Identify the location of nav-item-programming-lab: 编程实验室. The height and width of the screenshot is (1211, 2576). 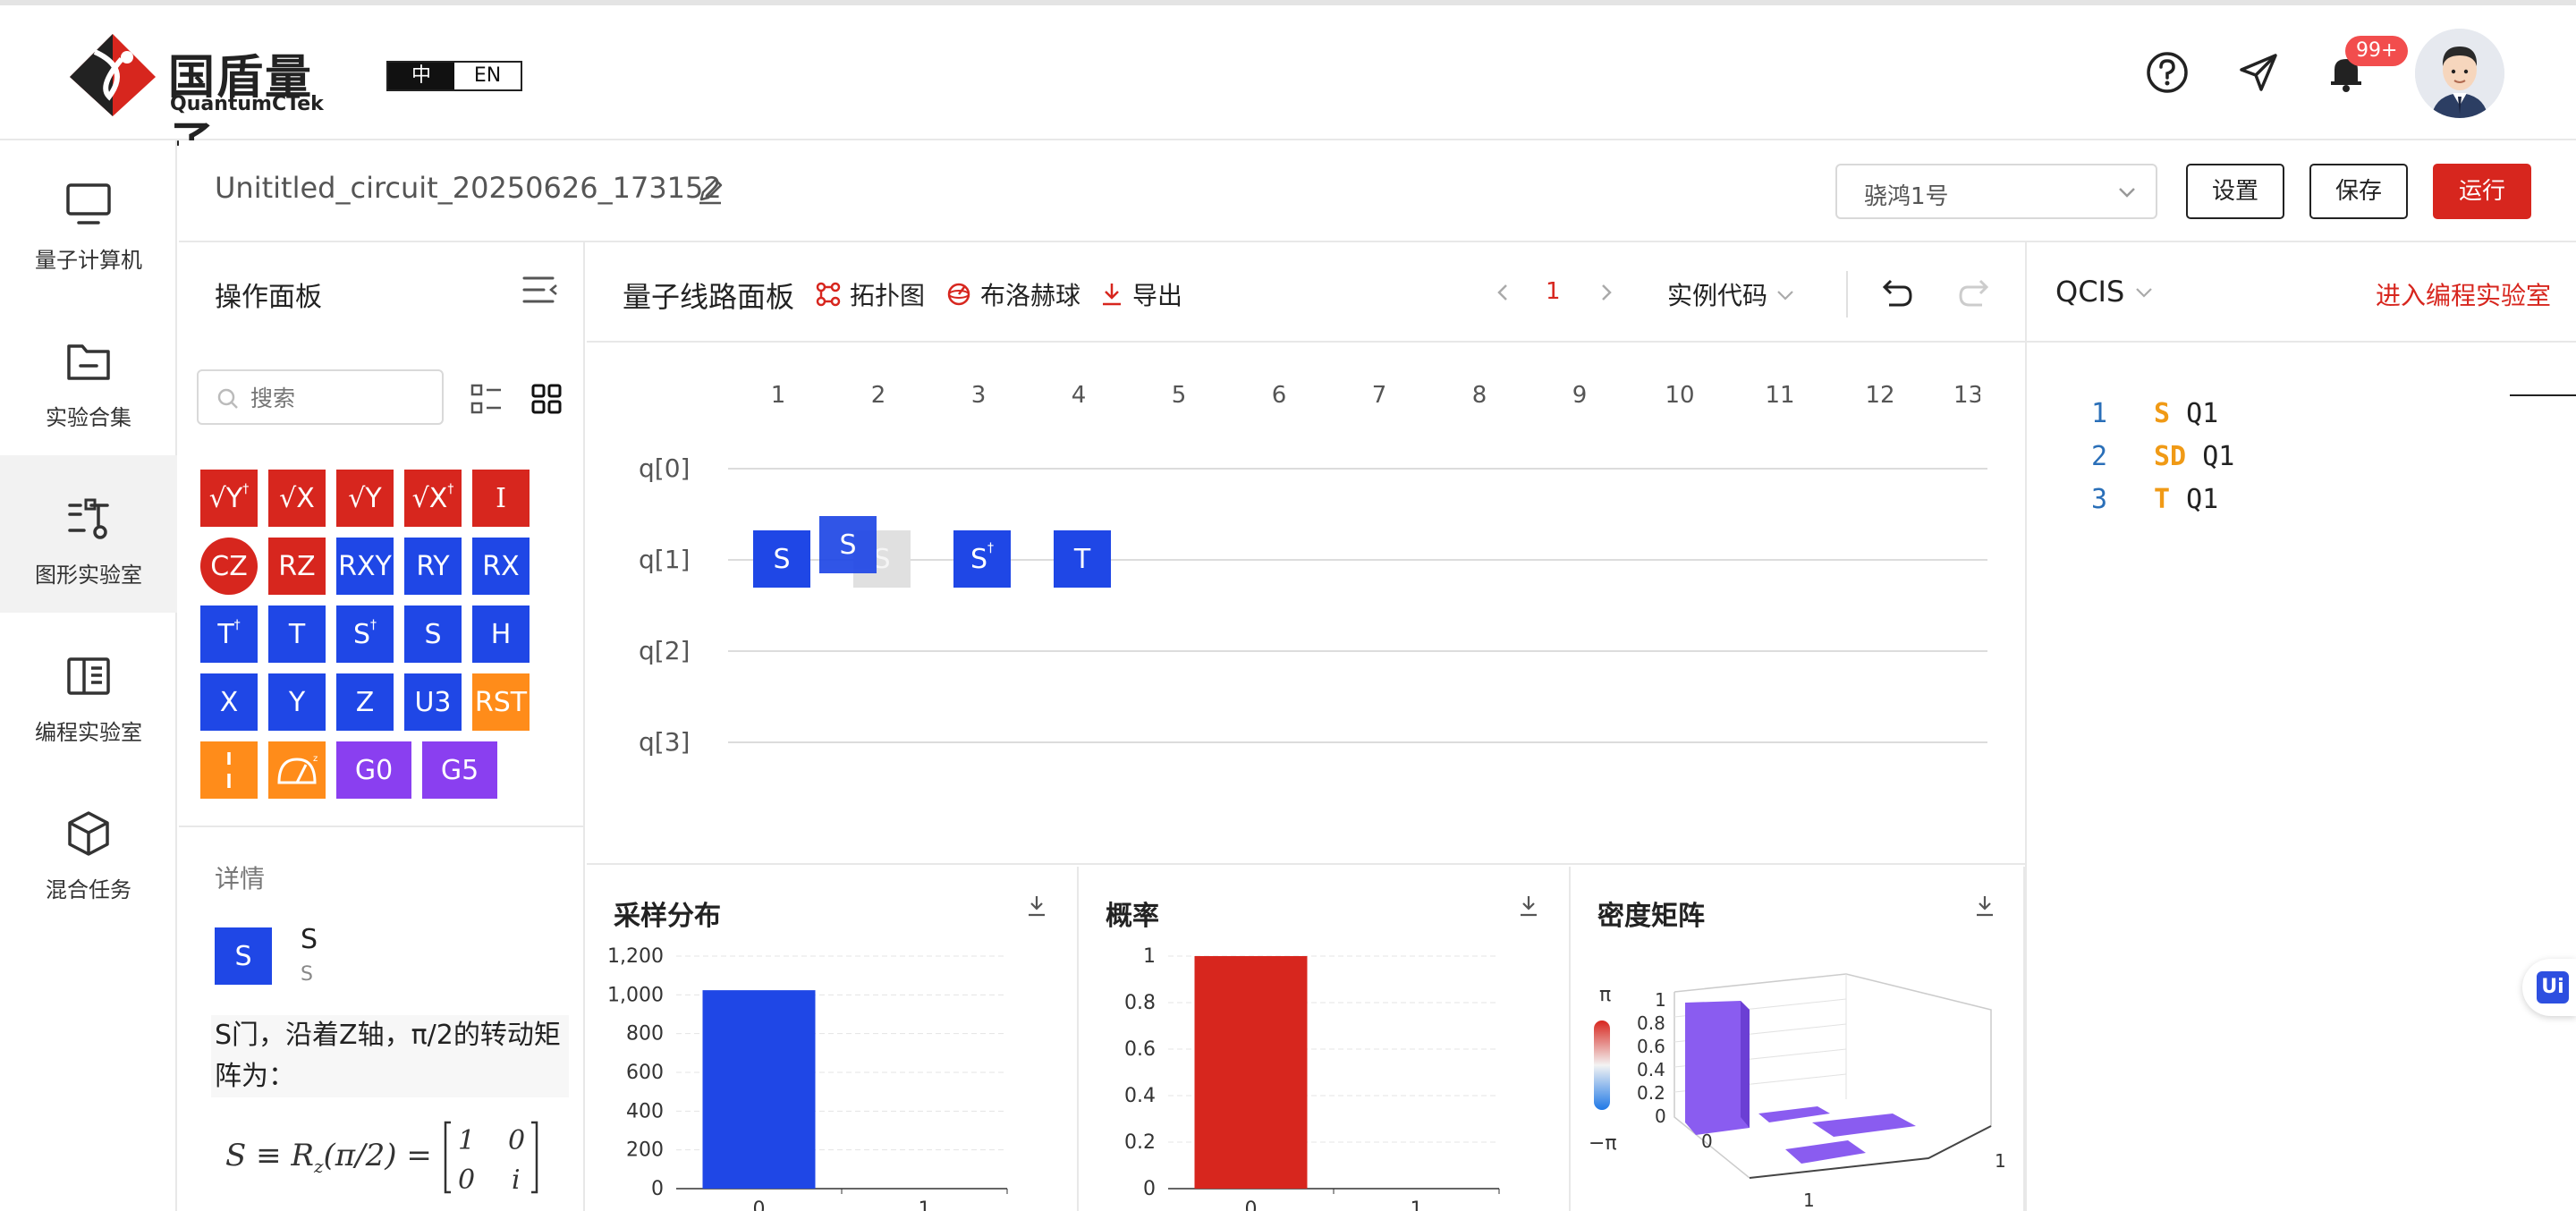
(88, 691).